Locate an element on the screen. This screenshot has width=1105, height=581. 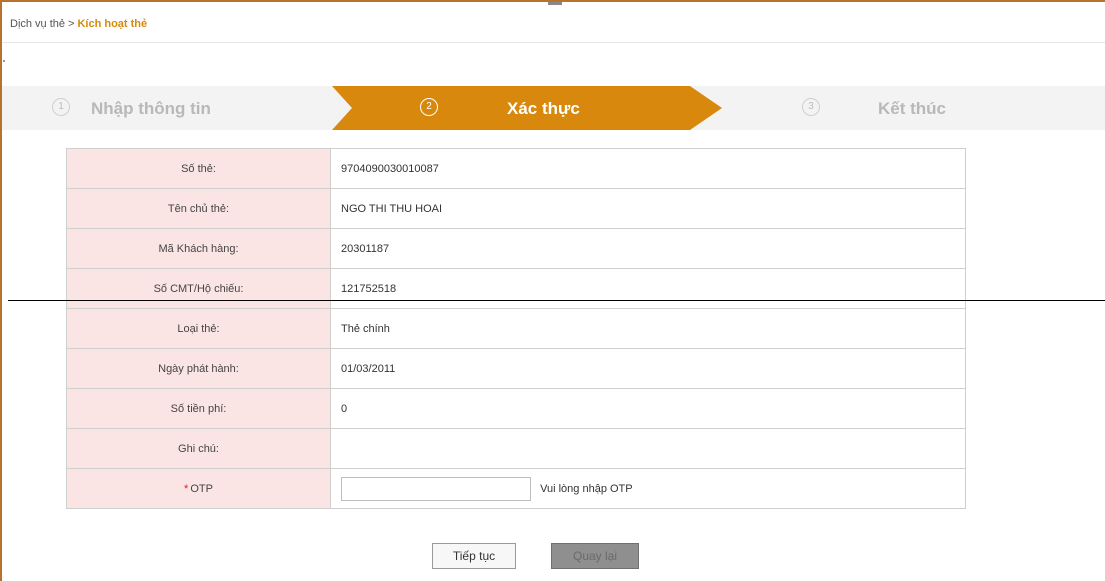
otp-hint: Vui lòng nhập OTP is located at coordinates (586, 488).